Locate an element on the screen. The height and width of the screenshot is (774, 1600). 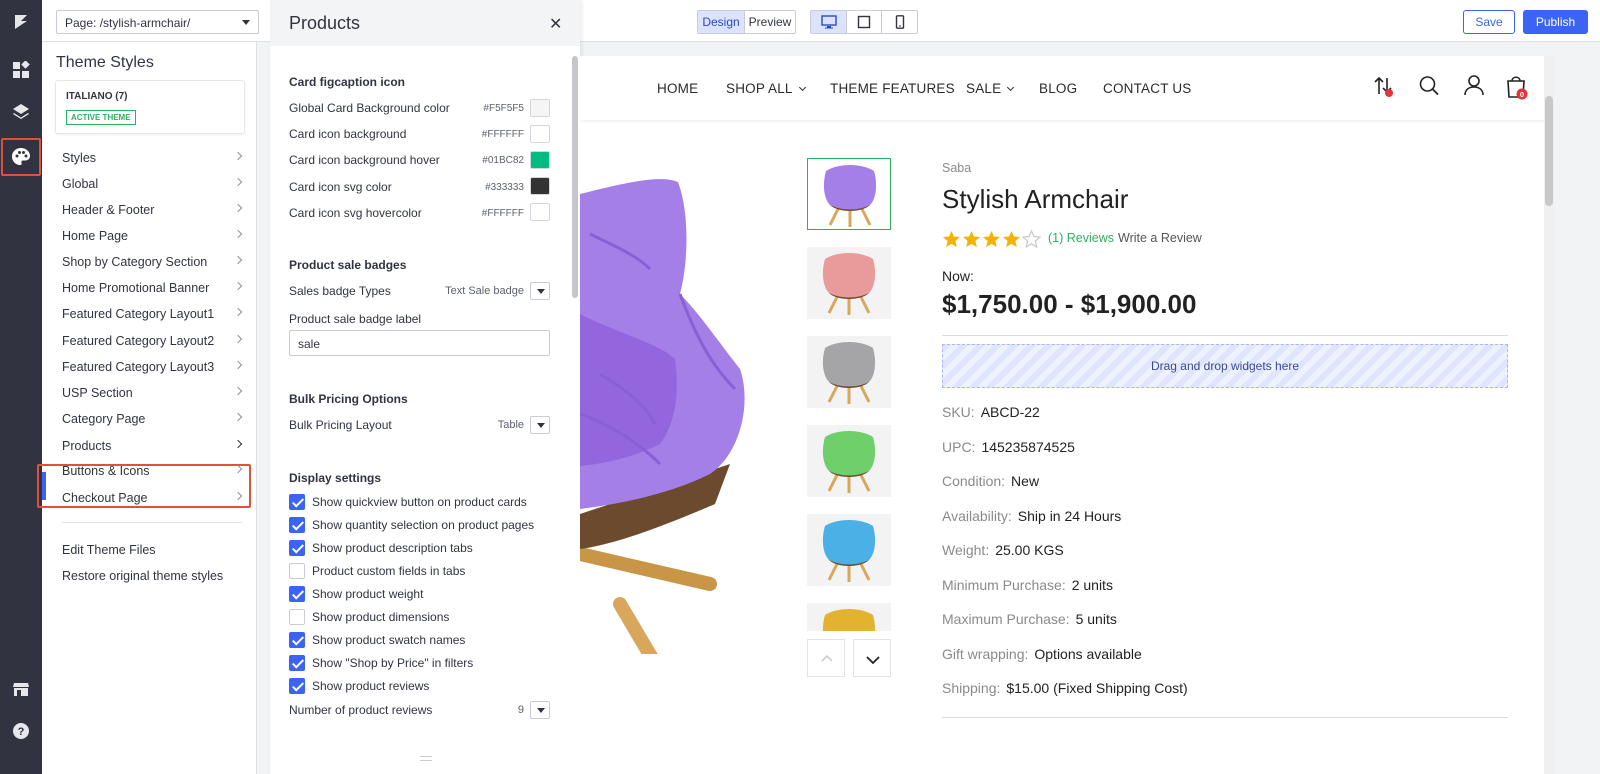
nav-item-products: Products is located at coordinates (153, 446).